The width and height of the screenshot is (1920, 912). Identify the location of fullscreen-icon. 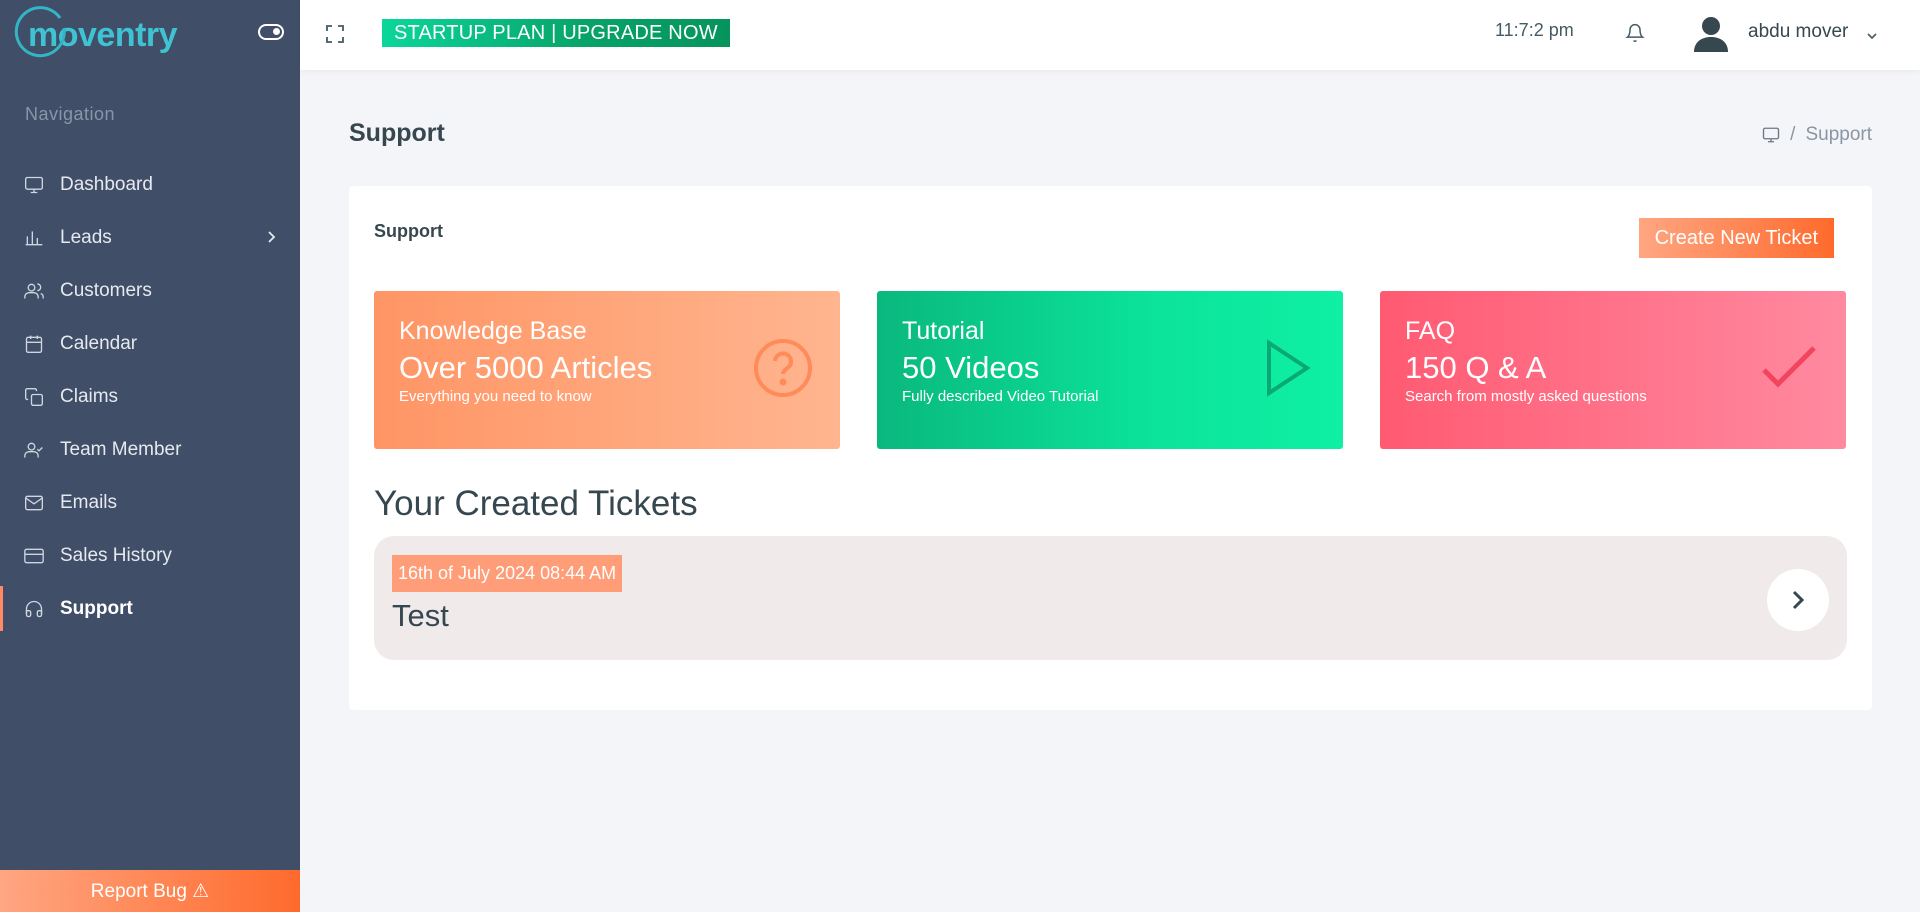
(335, 34).